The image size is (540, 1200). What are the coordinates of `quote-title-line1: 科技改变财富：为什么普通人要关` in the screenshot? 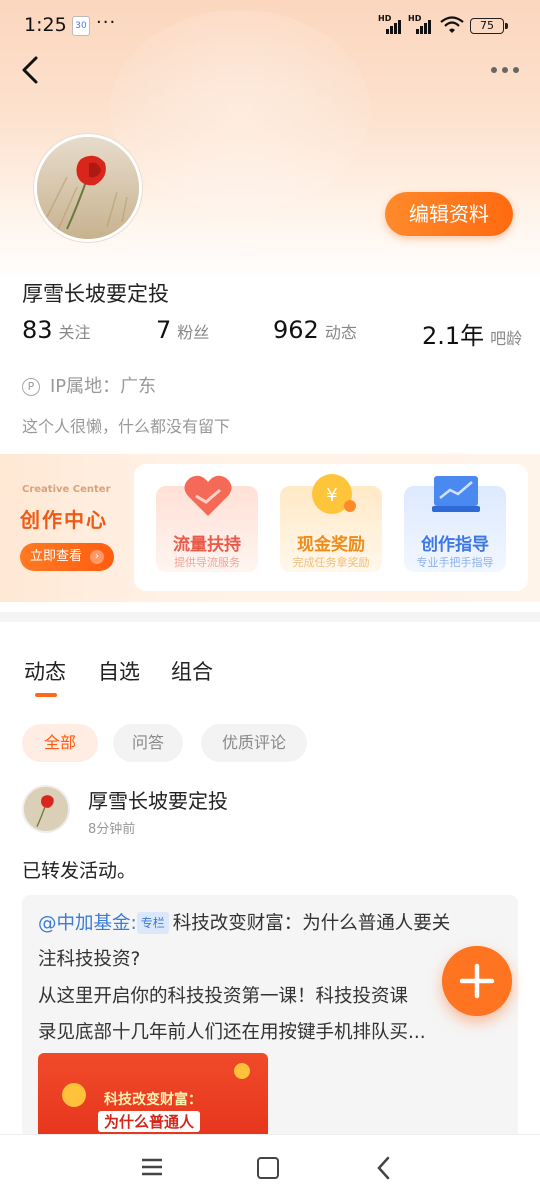 It's located at (311, 923).